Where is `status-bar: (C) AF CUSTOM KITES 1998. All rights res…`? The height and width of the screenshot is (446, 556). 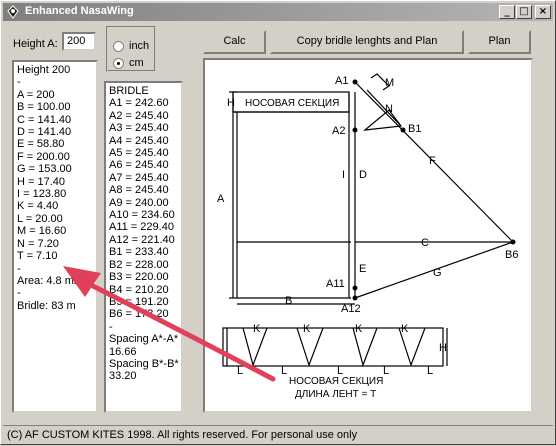 status-bar: (C) AF CUSTOM KITES 1998. All rights res… is located at coordinates (278, 434).